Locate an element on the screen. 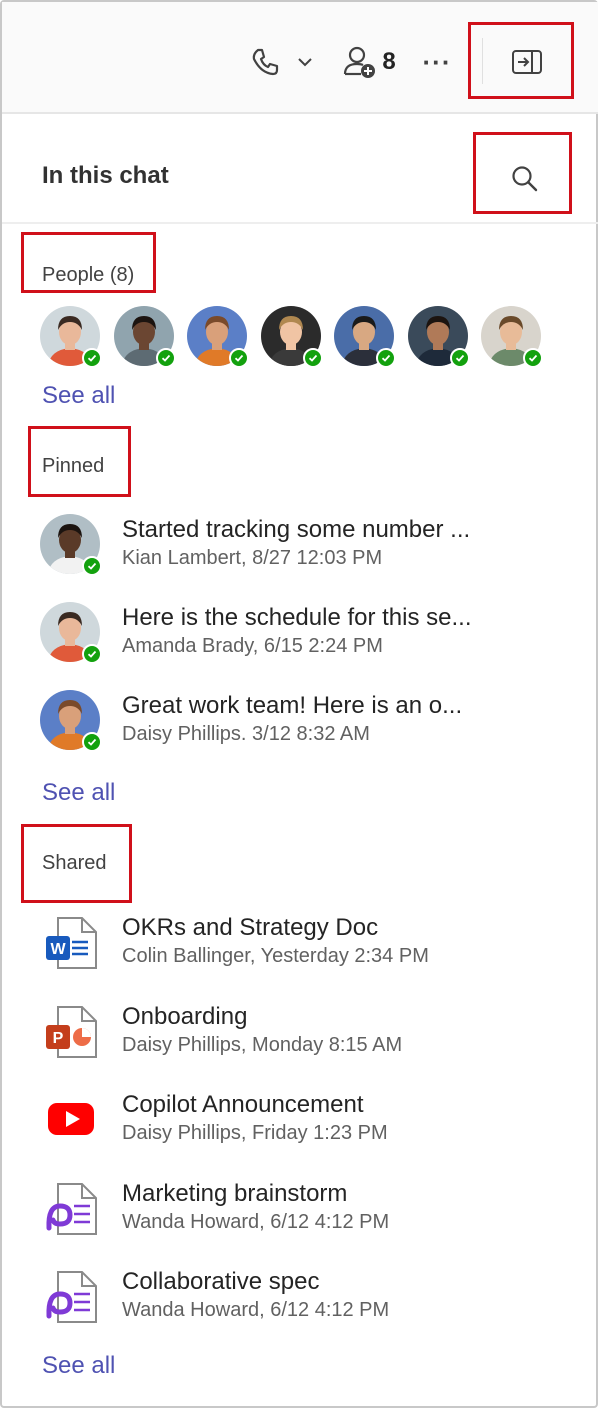 The width and height of the screenshot is (598, 1408). more-options-button: ··· is located at coordinates (437, 62).